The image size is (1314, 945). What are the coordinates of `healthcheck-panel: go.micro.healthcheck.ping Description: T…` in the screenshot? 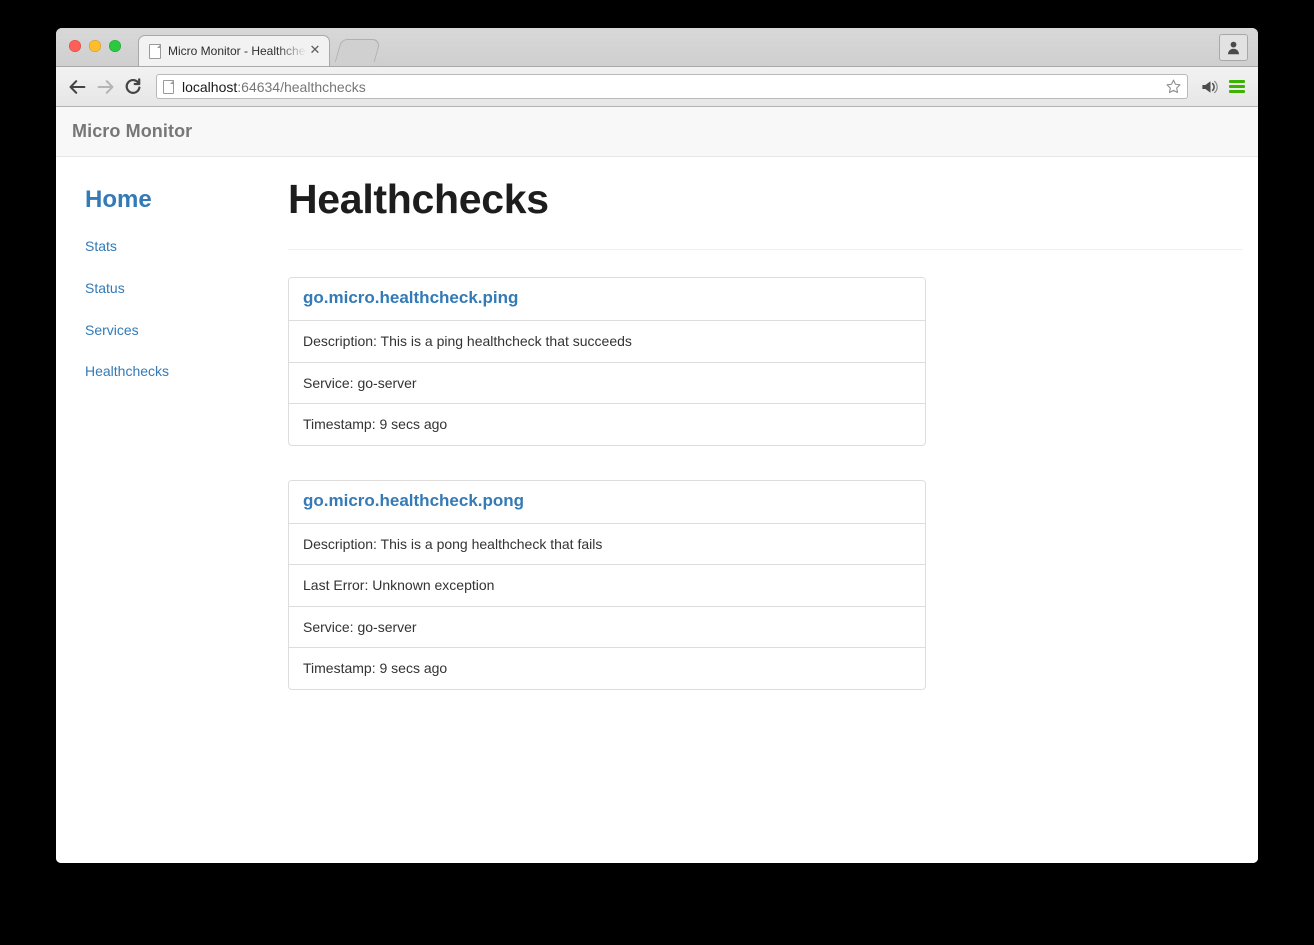 It's located at (607, 361).